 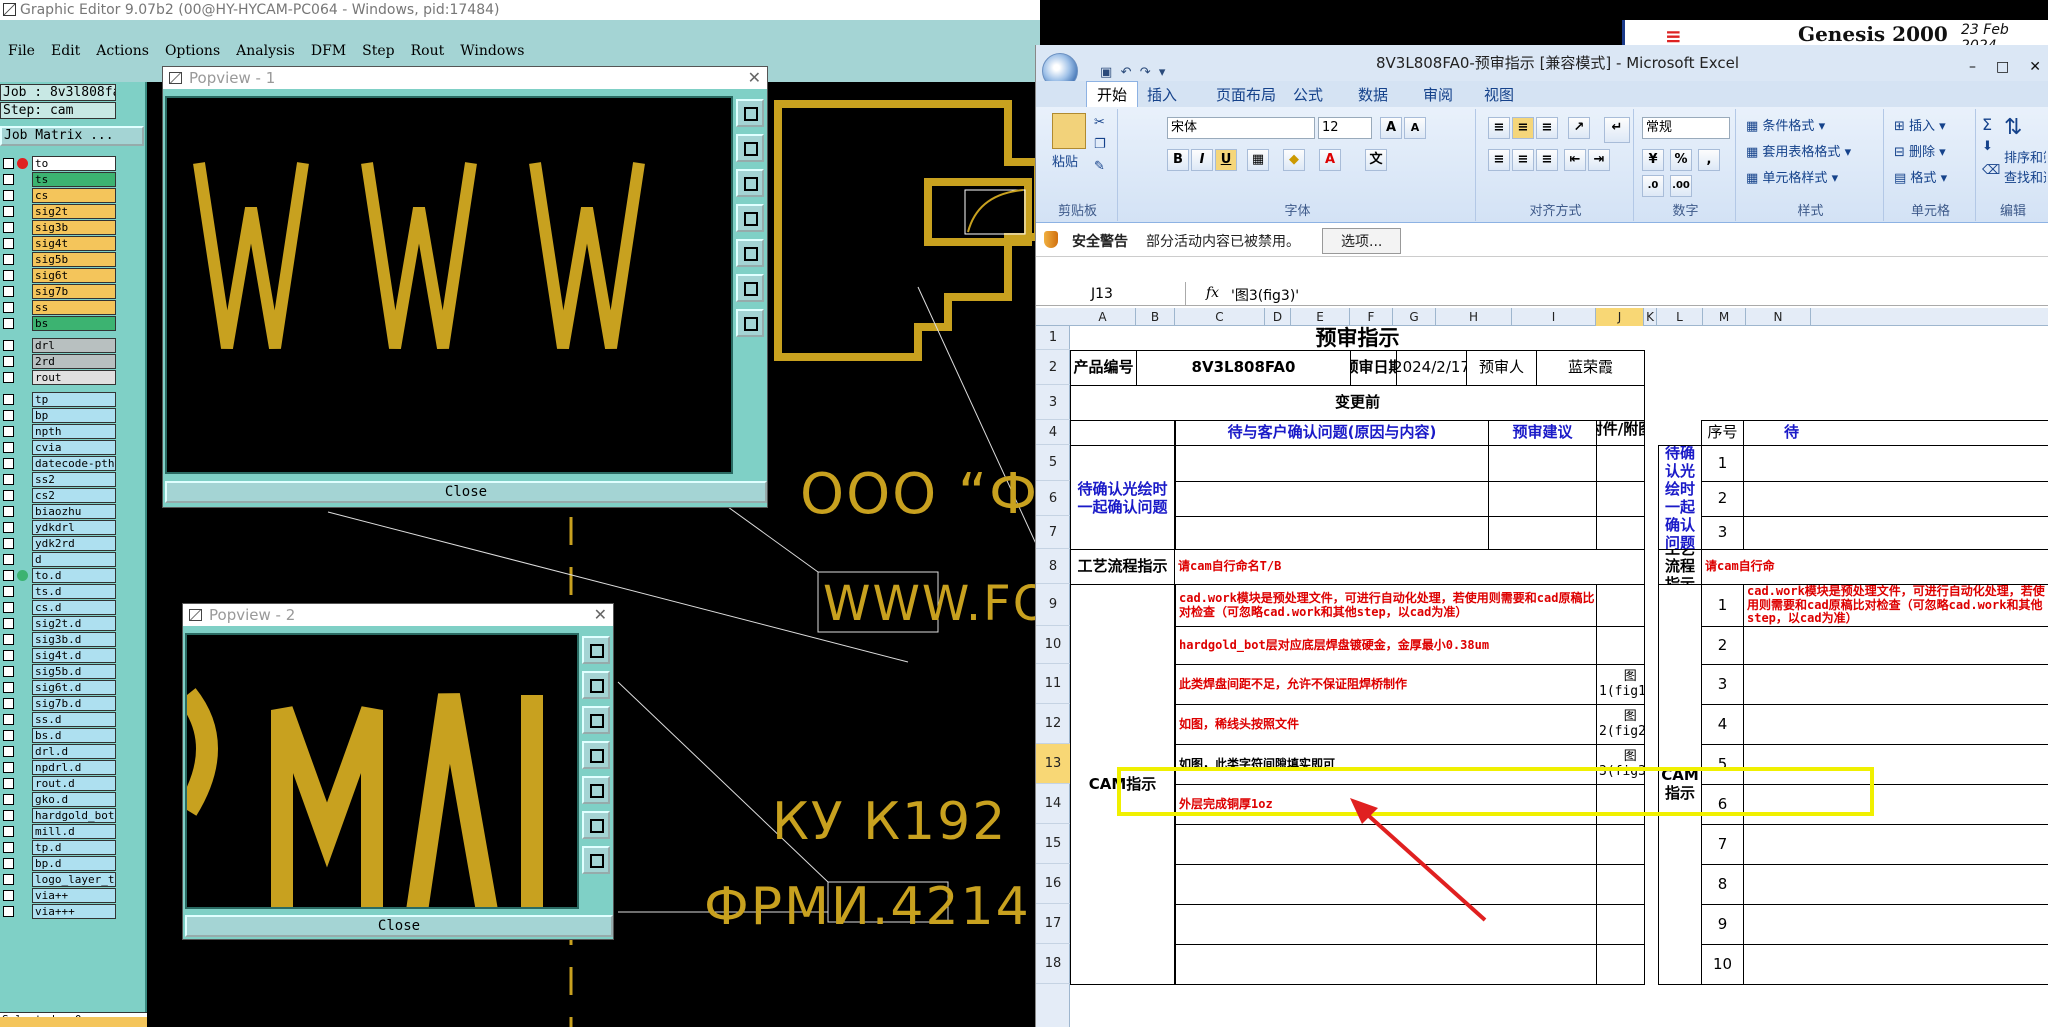 What do you see at coordinates (596, 860) in the screenshot?
I see `center-icon` at bounding box center [596, 860].